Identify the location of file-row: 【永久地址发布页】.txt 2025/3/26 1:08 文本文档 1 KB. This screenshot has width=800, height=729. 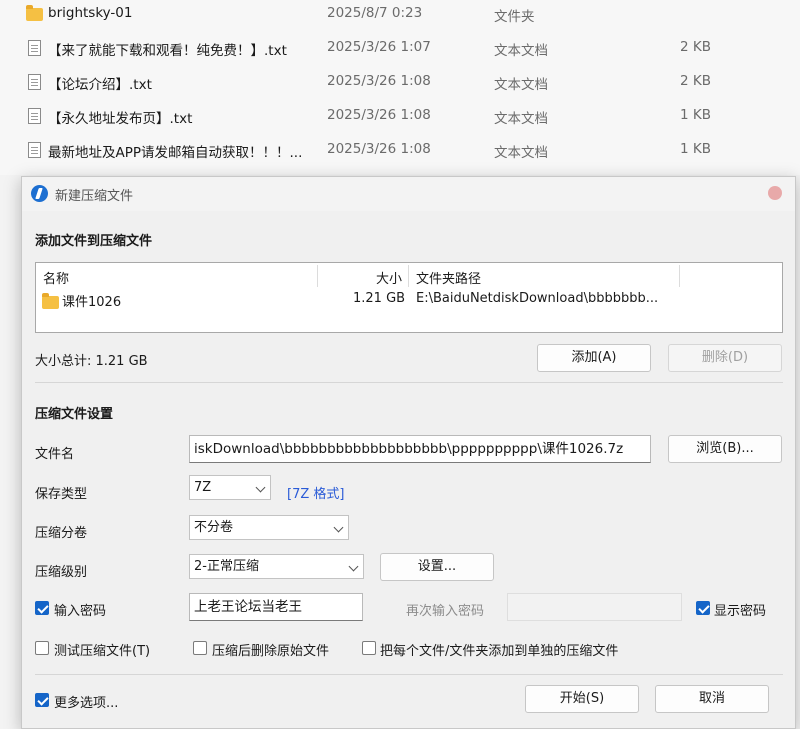
(400, 116).